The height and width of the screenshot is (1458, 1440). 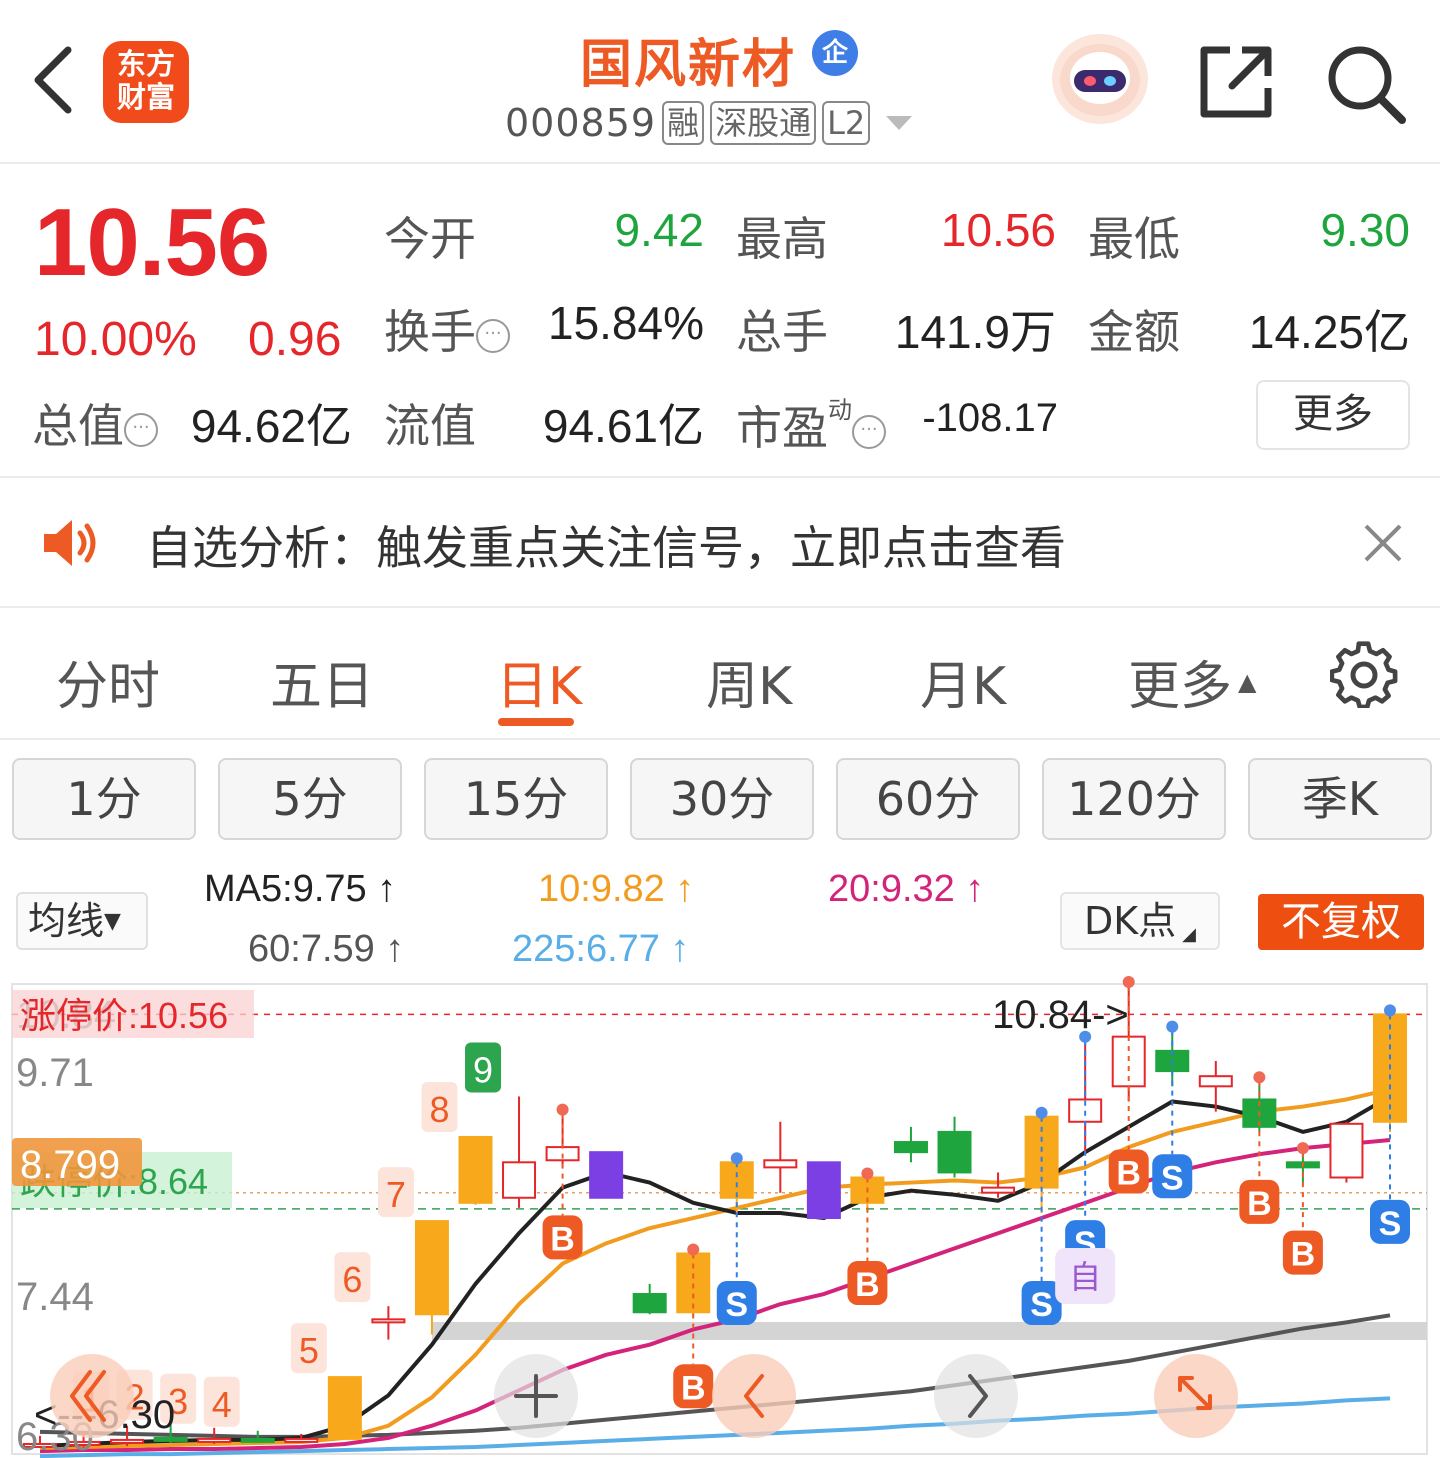 I want to click on float-cap-value: 94.61亿, so click(x=623, y=426).